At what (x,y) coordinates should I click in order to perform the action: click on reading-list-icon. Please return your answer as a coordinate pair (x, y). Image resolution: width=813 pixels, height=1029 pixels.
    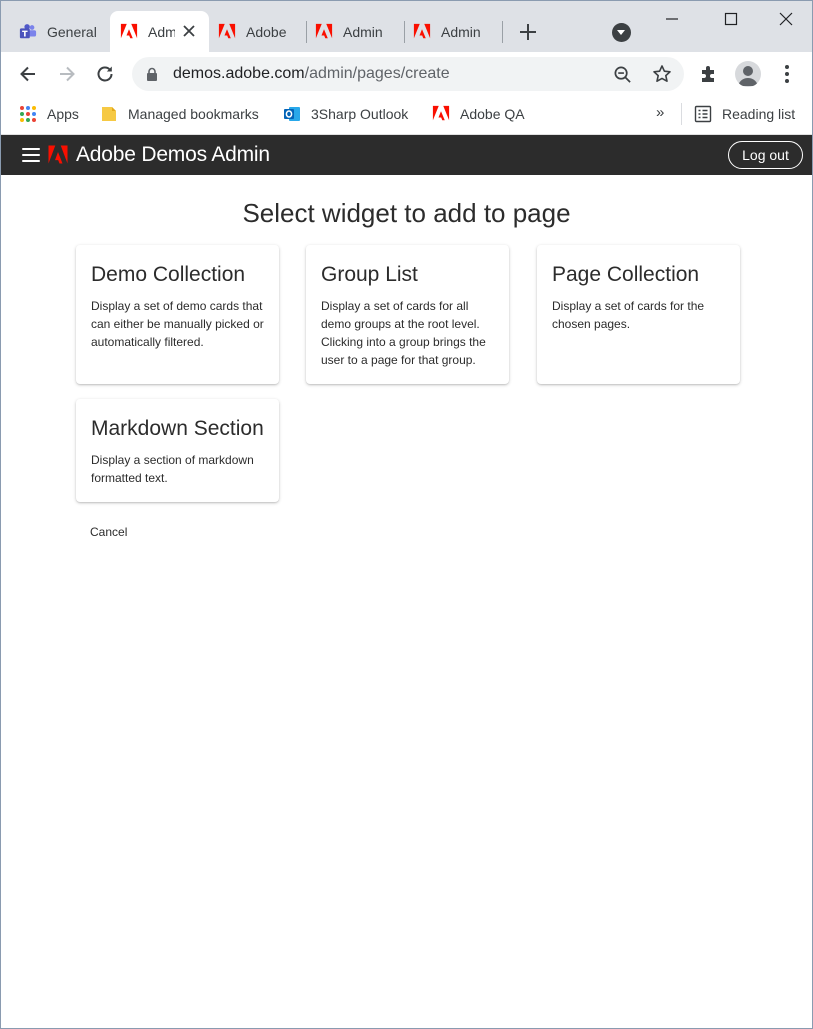
    Looking at the image, I should click on (703, 114).